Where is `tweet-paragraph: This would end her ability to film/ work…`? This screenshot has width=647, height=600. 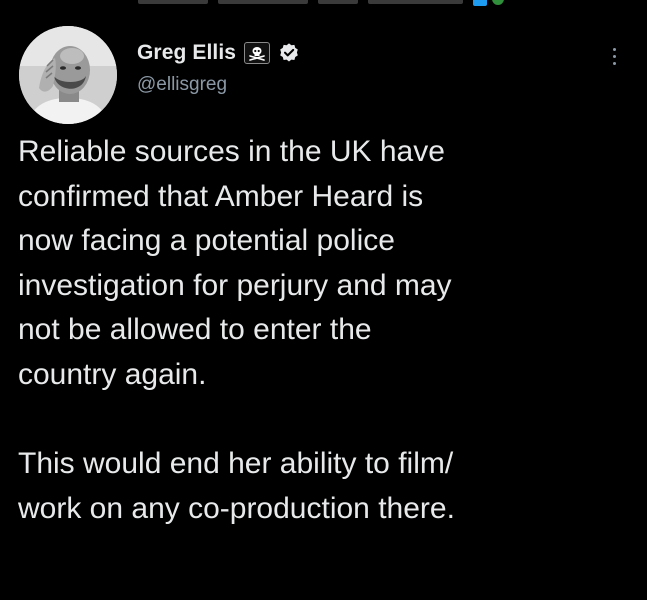 tweet-paragraph: This would end her ability to film/ work… is located at coordinates (328, 486).